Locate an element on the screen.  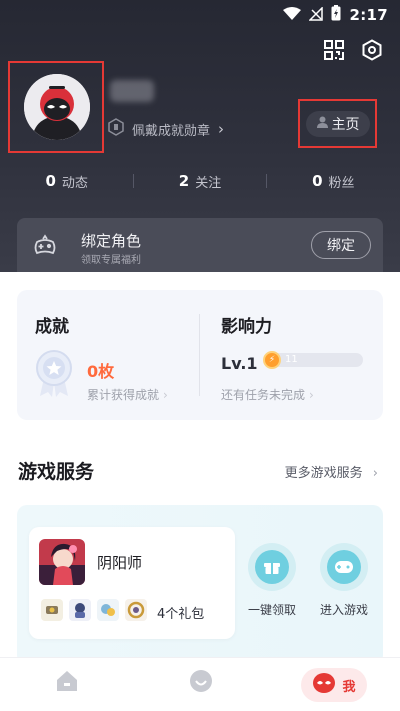
stat-followers-count: 0 is located at coordinates (317, 181).